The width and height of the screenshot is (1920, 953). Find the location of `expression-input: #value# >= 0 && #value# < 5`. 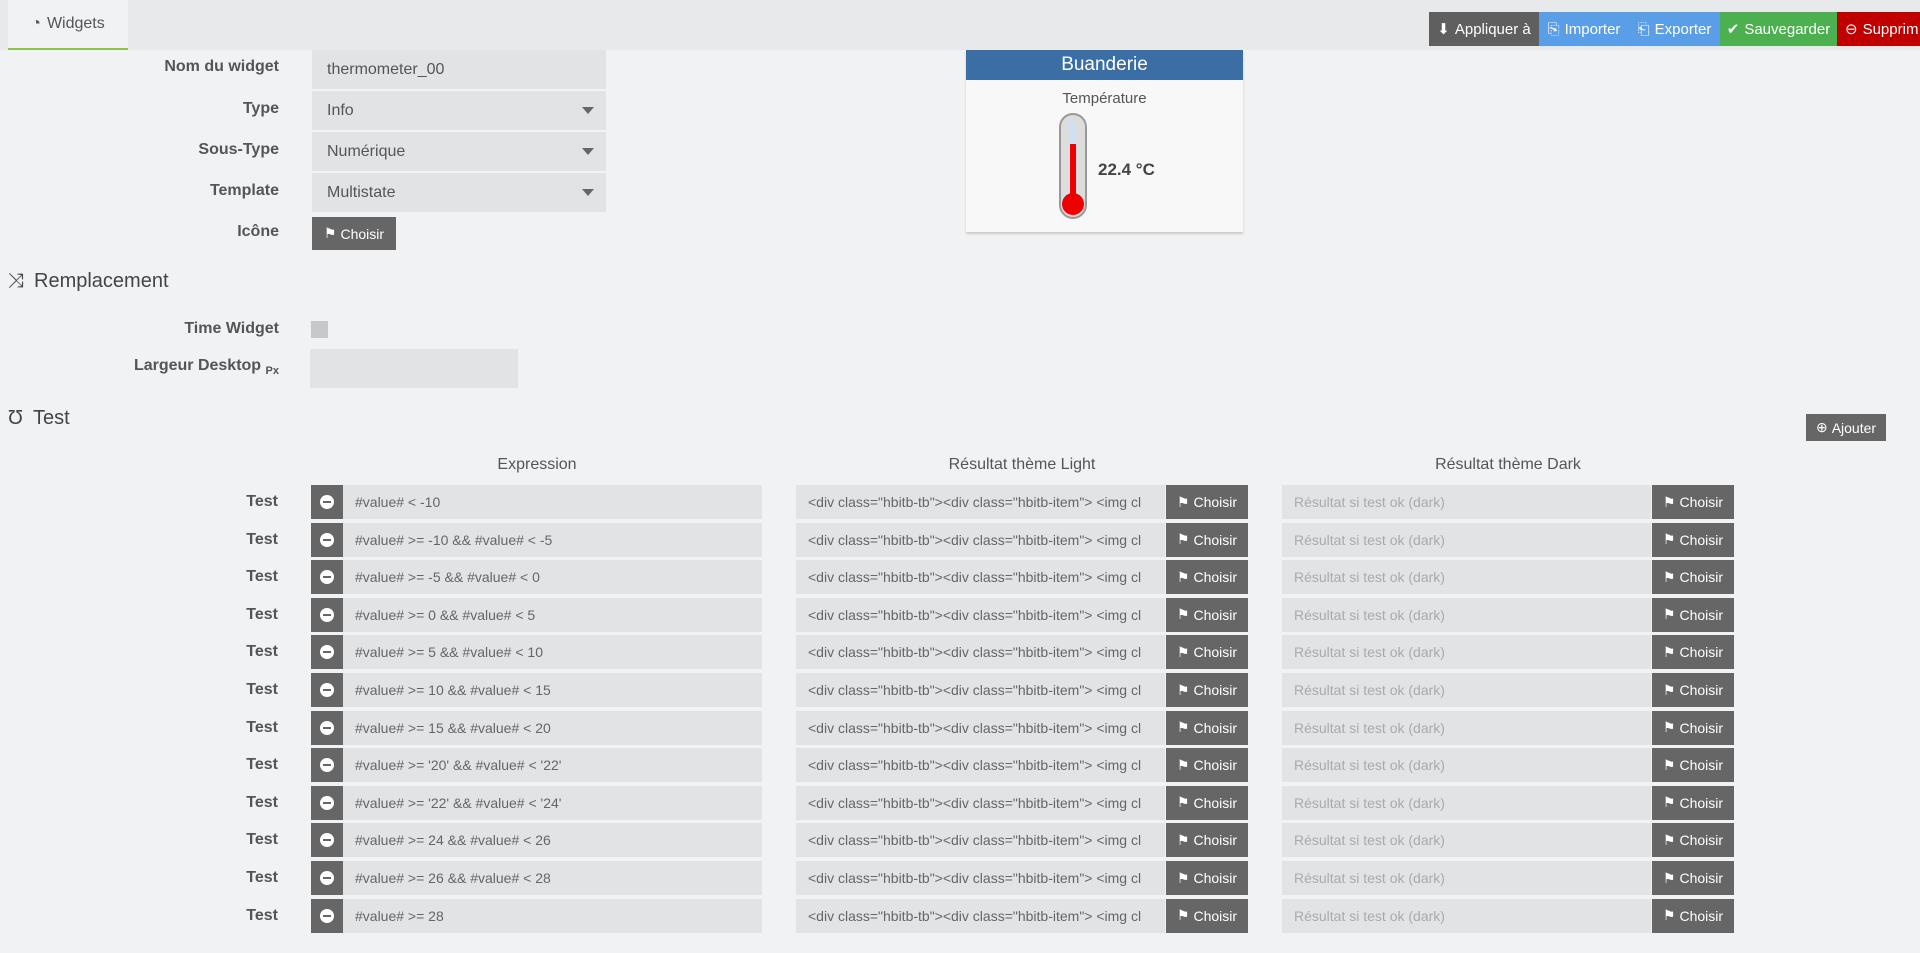

expression-input: #value# >= 0 && #value# < 5 is located at coordinates (552, 614).